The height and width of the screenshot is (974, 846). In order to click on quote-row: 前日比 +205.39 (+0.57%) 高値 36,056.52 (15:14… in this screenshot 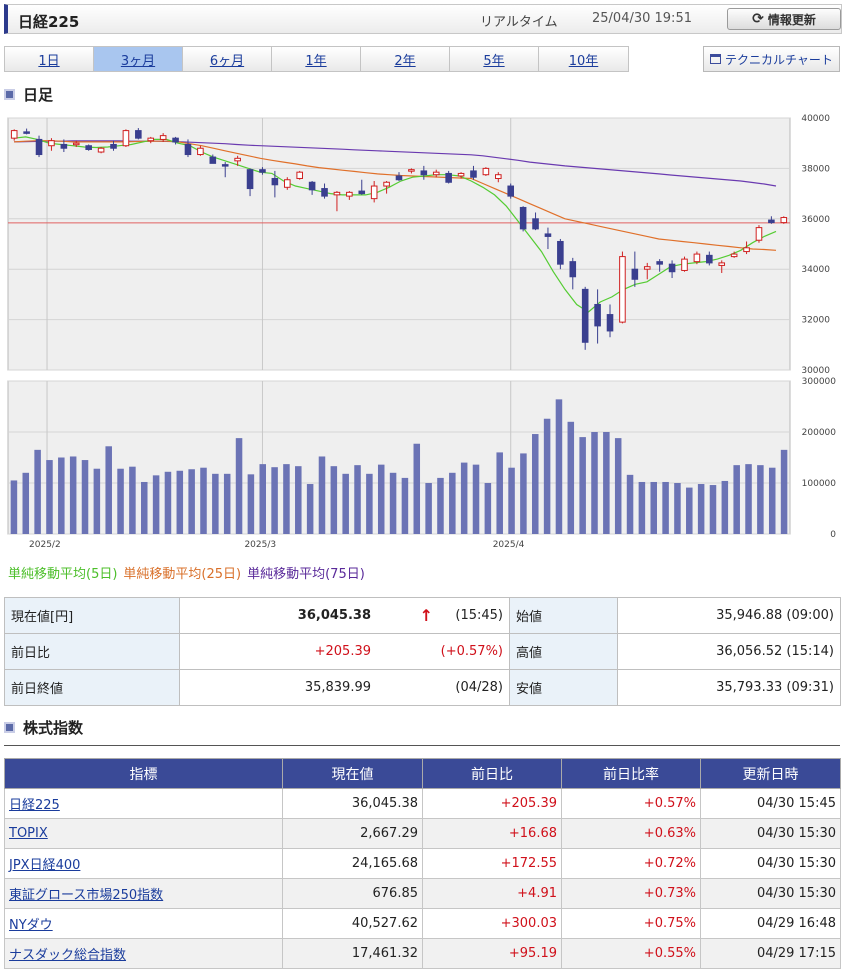, I will do `click(422, 651)`.